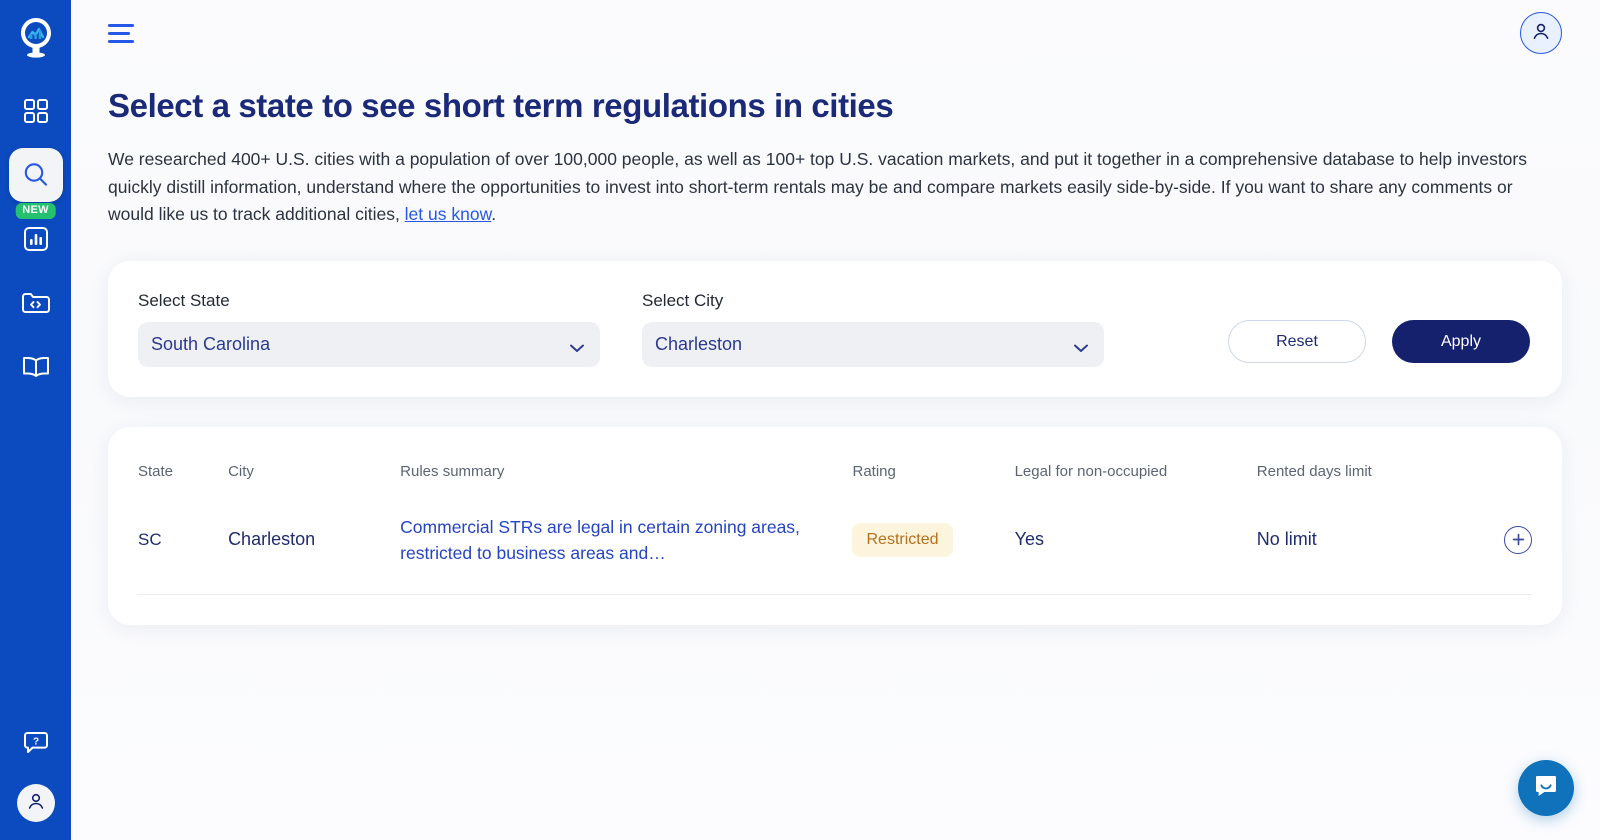  I want to click on new-badge: NEW, so click(35, 211).